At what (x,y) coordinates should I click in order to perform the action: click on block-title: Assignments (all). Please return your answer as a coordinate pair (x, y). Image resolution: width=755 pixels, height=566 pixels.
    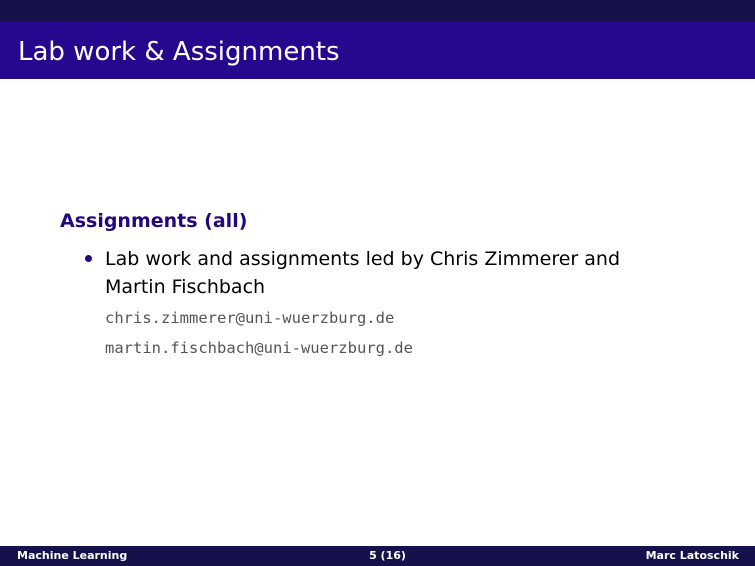
    Looking at the image, I should click on (154, 221).